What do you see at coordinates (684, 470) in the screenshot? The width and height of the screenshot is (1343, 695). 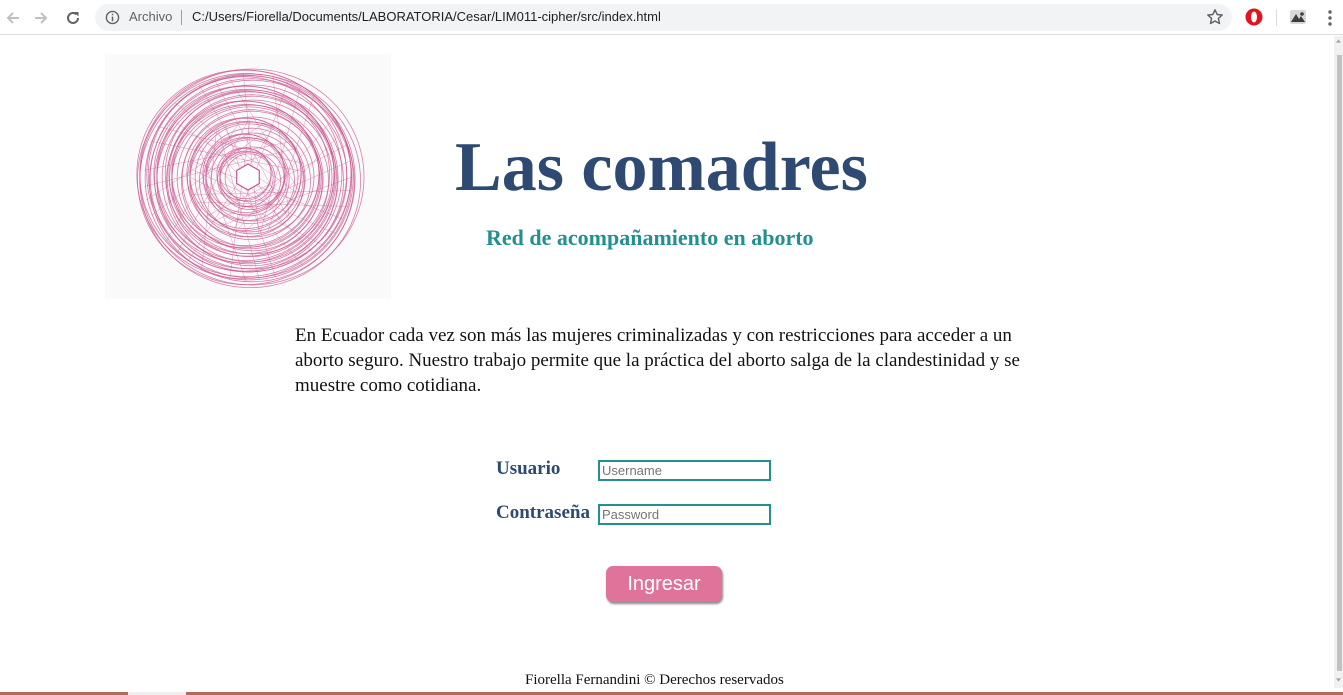 I see `username-input` at bounding box center [684, 470].